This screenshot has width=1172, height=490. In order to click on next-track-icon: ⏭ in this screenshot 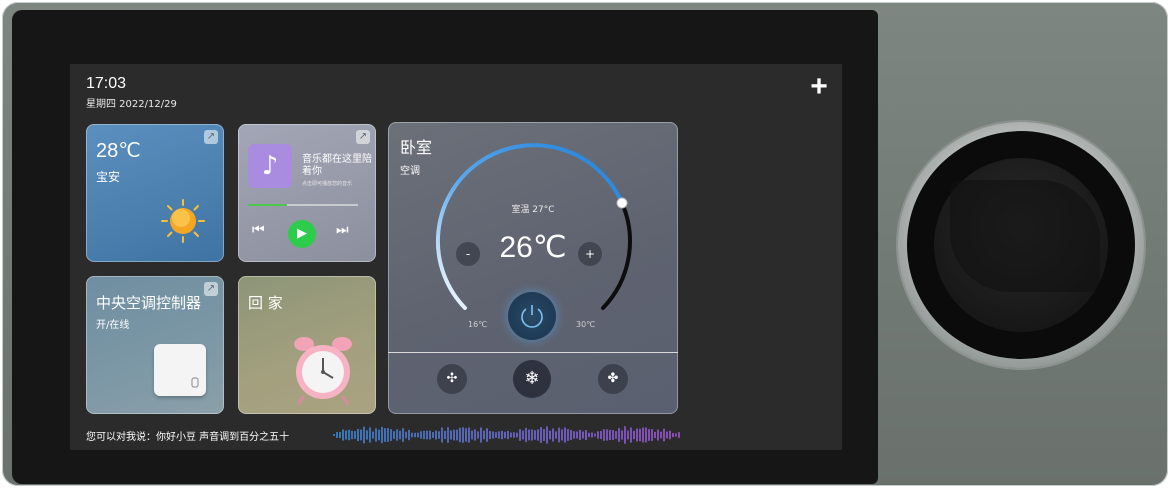, I will do `click(342, 230)`.